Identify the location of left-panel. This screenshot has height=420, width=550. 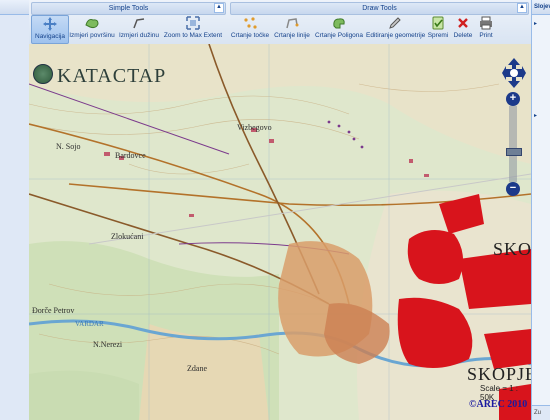
(15, 210).